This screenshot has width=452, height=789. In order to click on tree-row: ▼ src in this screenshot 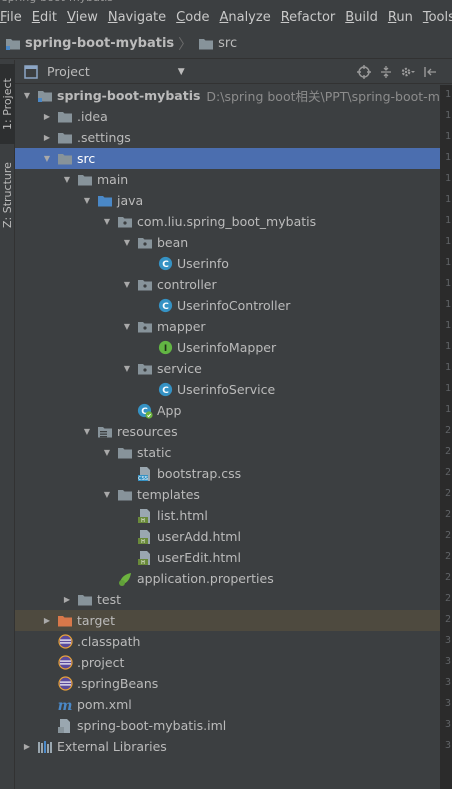, I will do `click(227, 158)`.